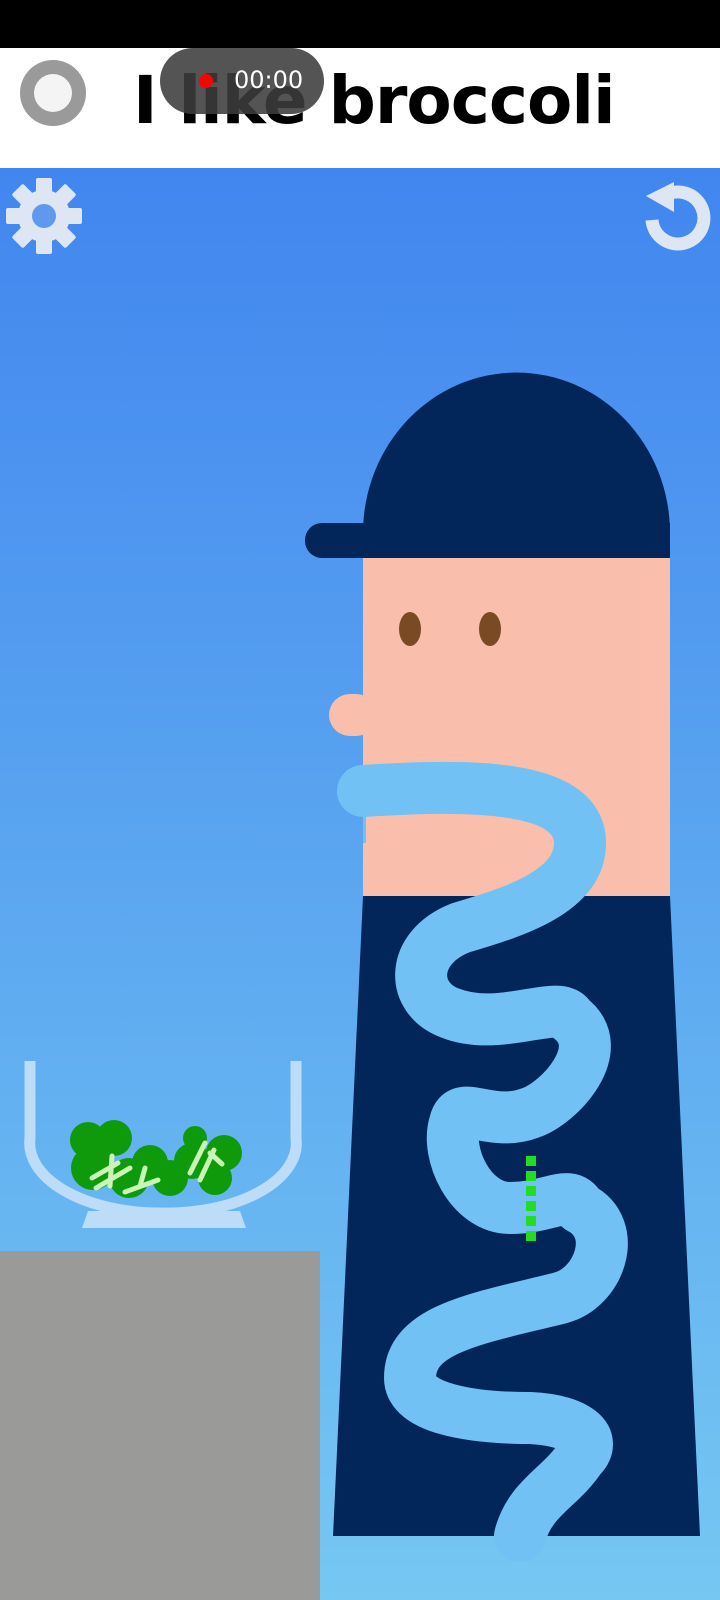 The image size is (720, 1600). I want to click on record-toggle-icon, so click(53, 93).